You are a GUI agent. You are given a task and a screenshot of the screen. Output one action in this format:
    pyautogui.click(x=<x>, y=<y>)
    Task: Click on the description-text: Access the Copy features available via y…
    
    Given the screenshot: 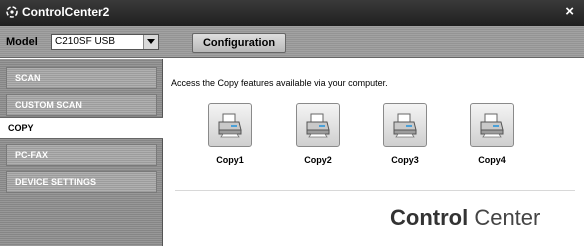 What is the action you would take?
    pyautogui.click(x=279, y=83)
    